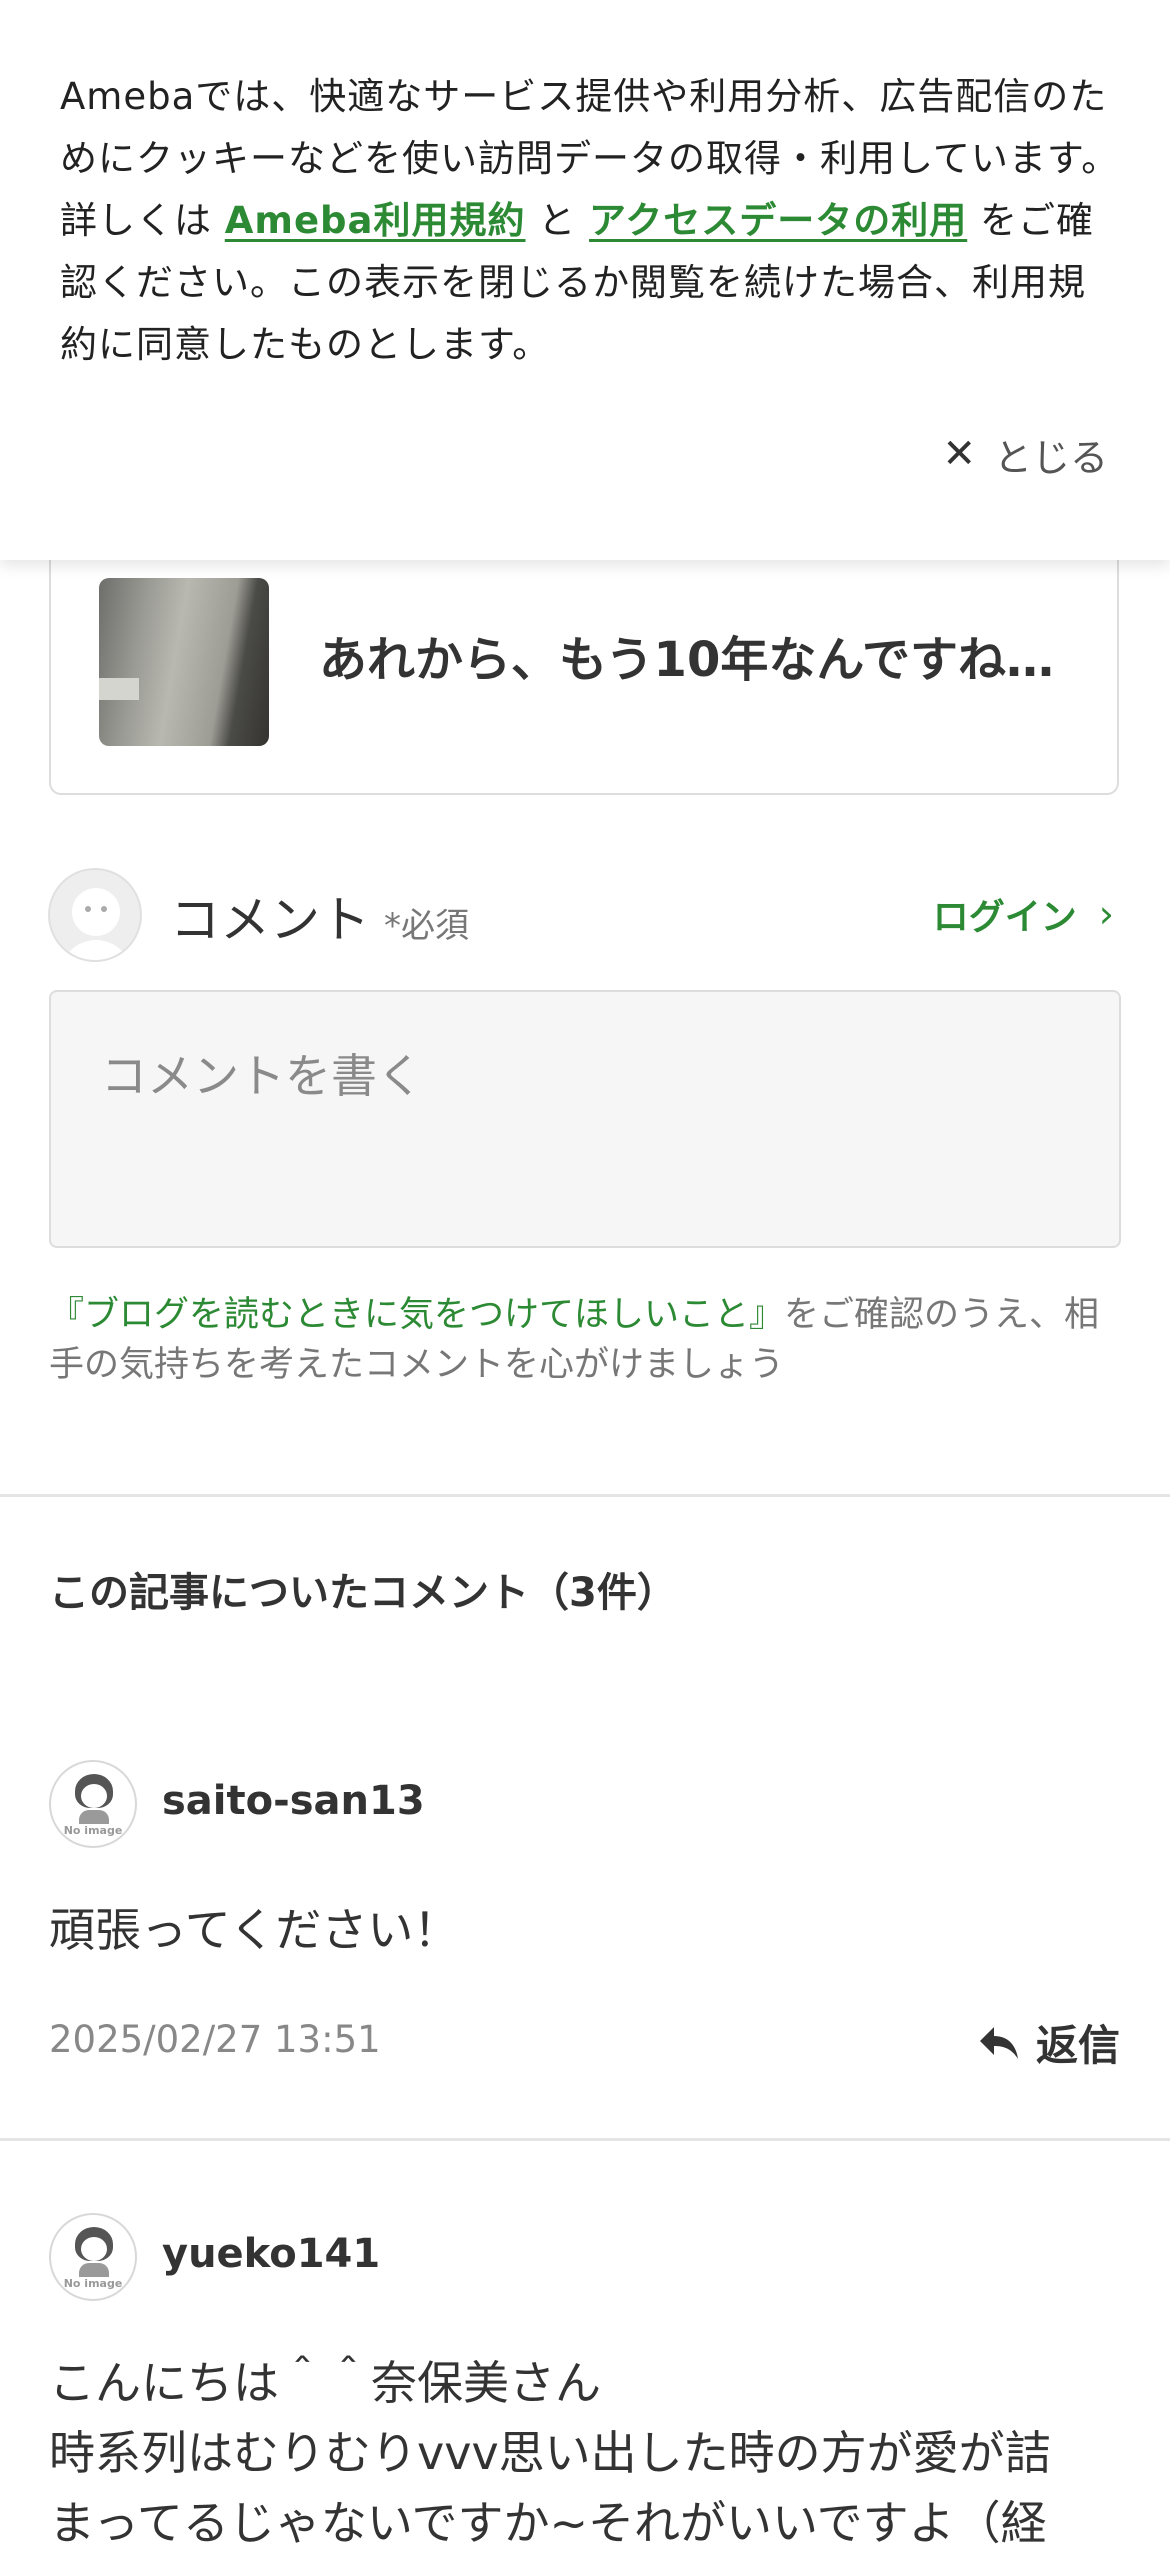 The height and width of the screenshot is (2558, 1170). I want to click on login-label: ログイン, so click(1004, 917).